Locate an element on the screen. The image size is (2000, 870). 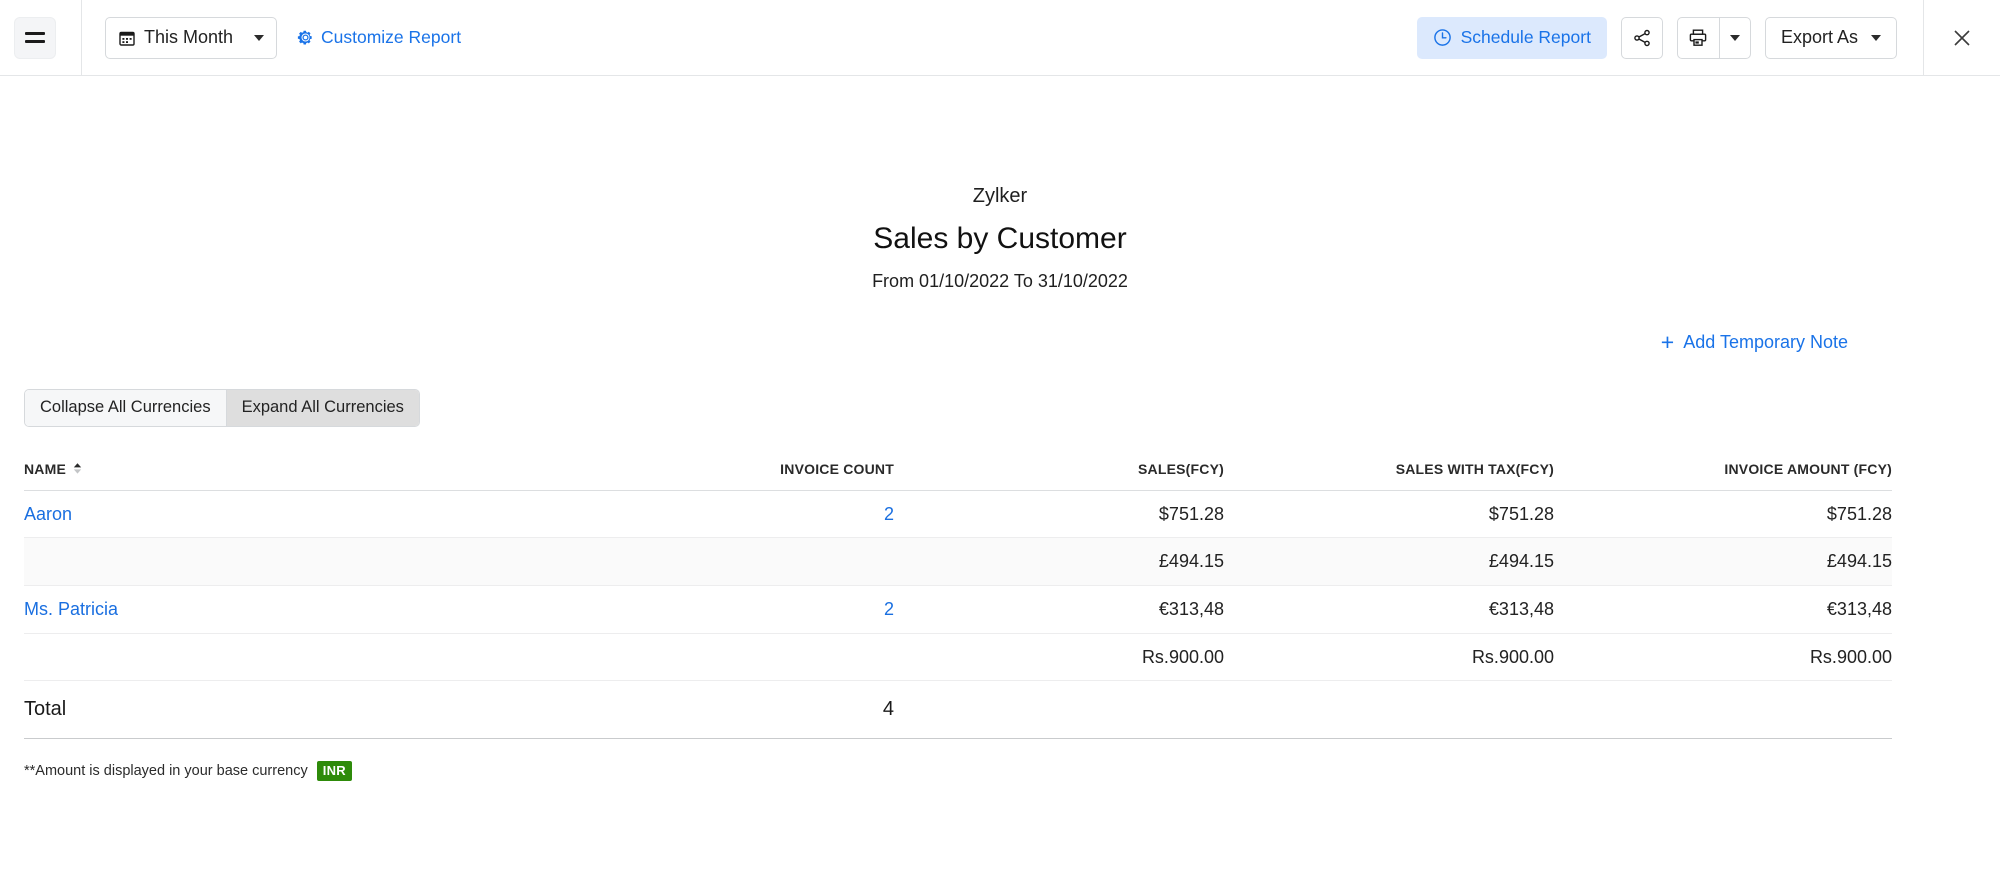
customize-report-link: Customize Report is located at coordinates (379, 37).